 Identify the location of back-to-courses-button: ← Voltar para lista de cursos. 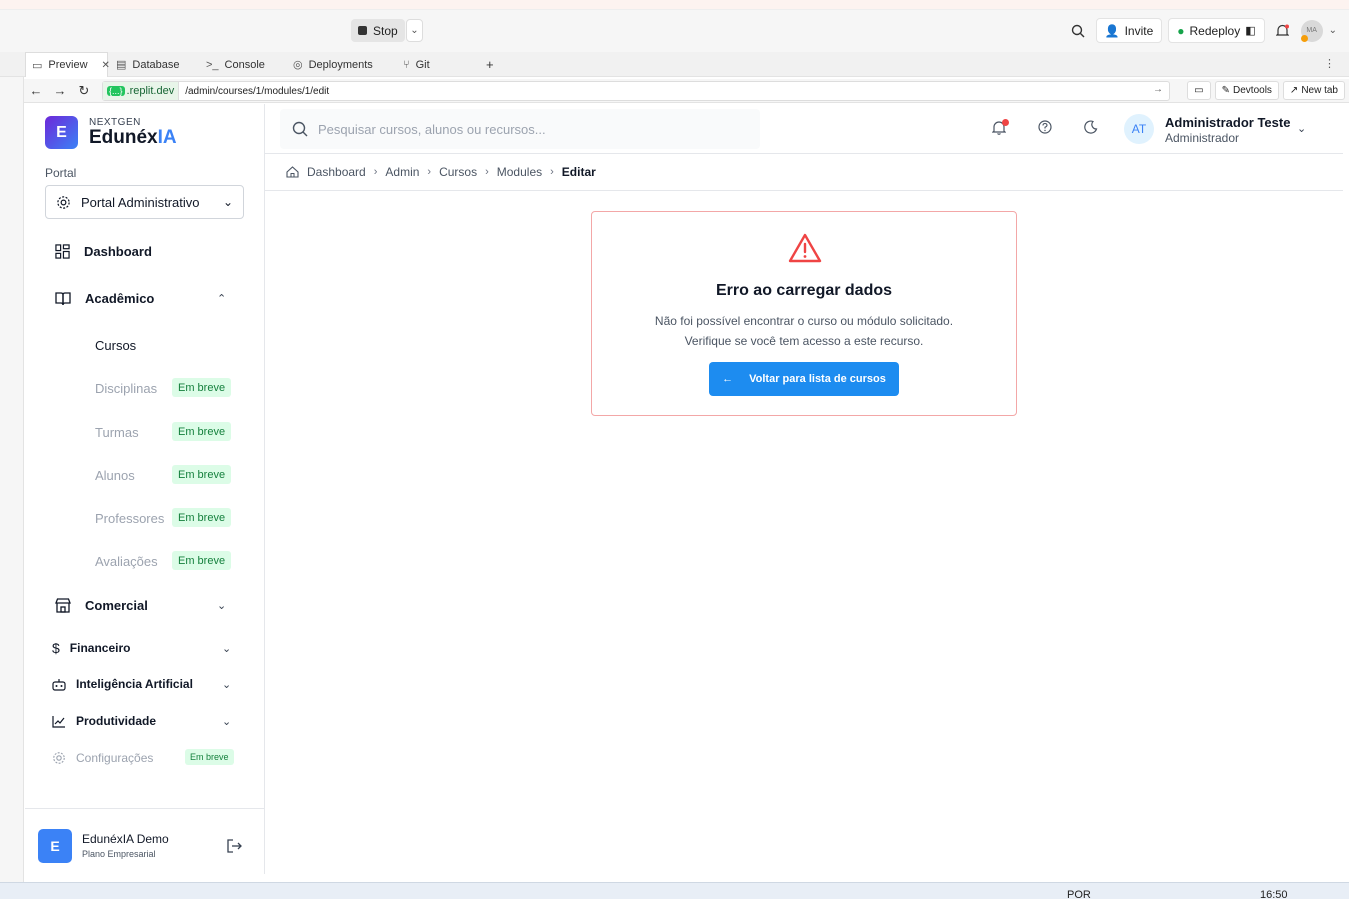
(804, 379).